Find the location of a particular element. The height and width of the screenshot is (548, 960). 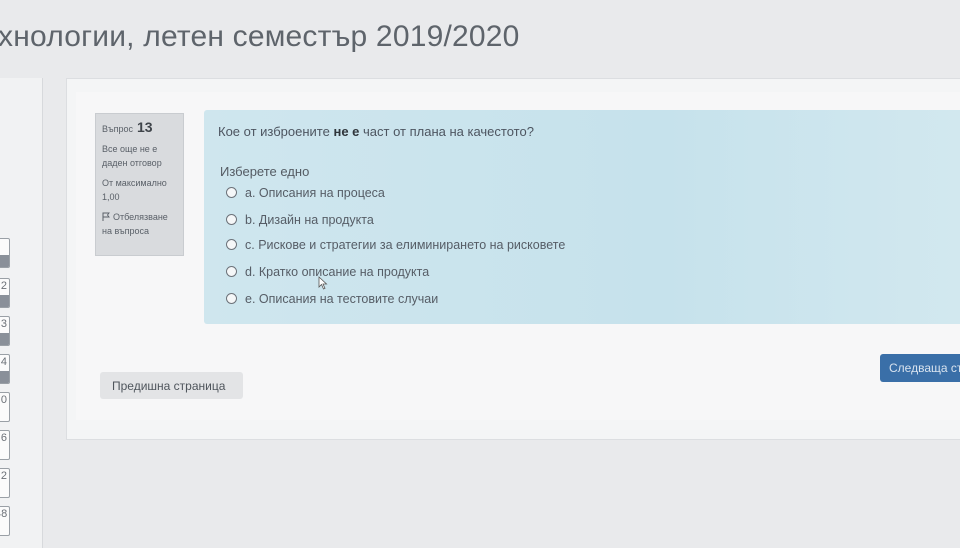

question-number-line: Въпрос 13 is located at coordinates (139, 128).